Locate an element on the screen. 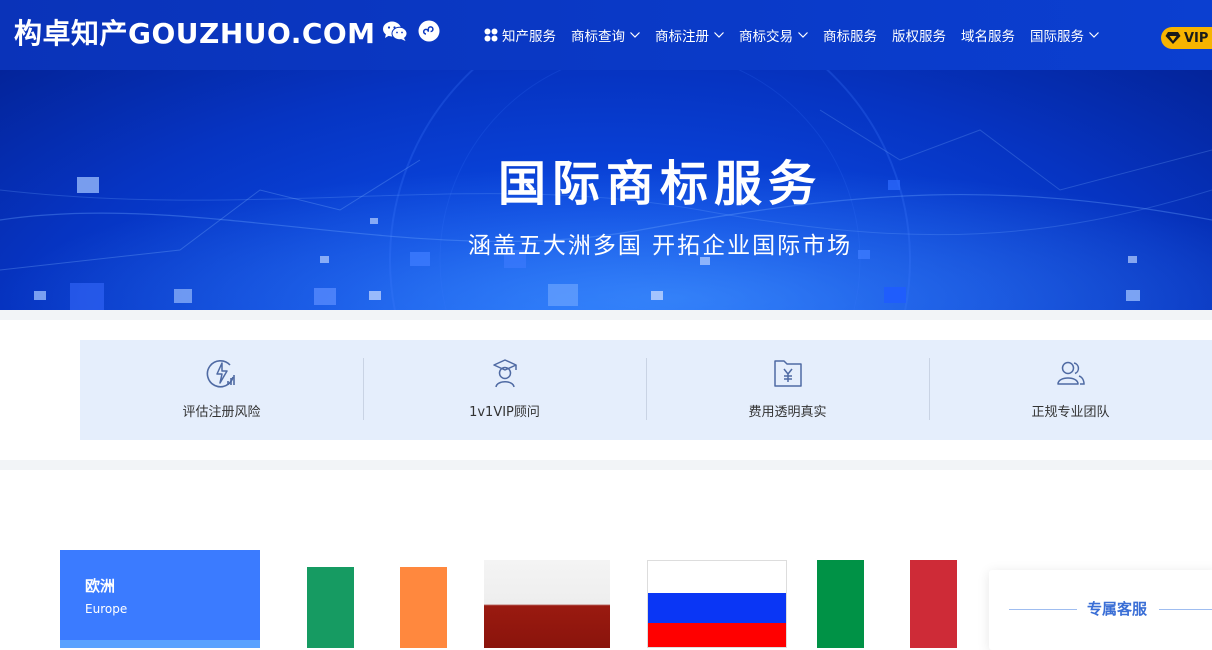 The image size is (1212, 650). vip-button: VIP is located at coordinates (1186, 38).